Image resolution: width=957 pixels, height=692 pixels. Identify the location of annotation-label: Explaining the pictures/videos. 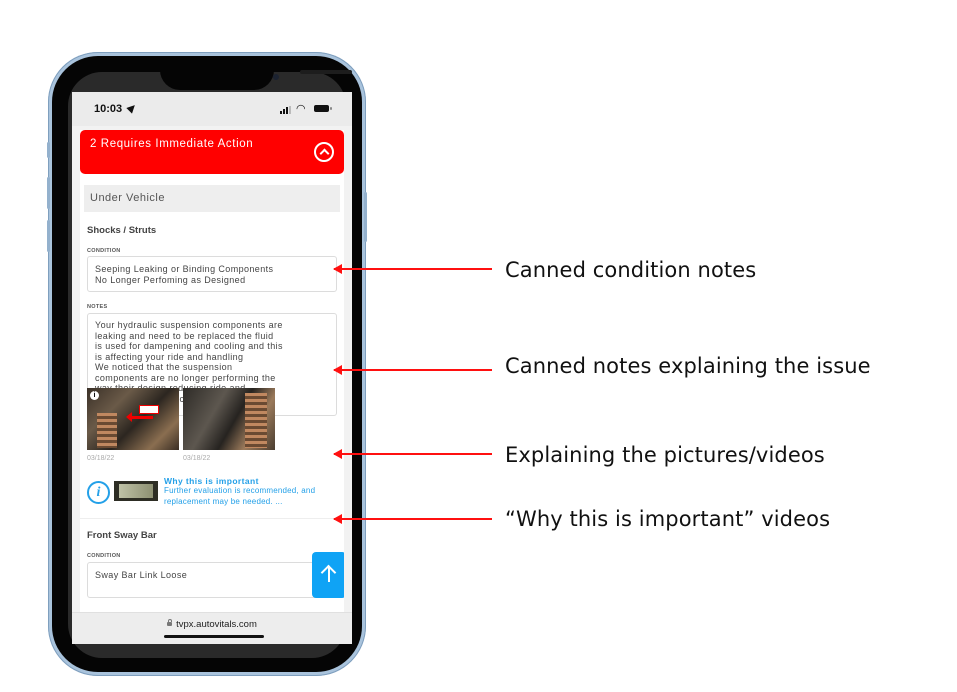
(665, 455).